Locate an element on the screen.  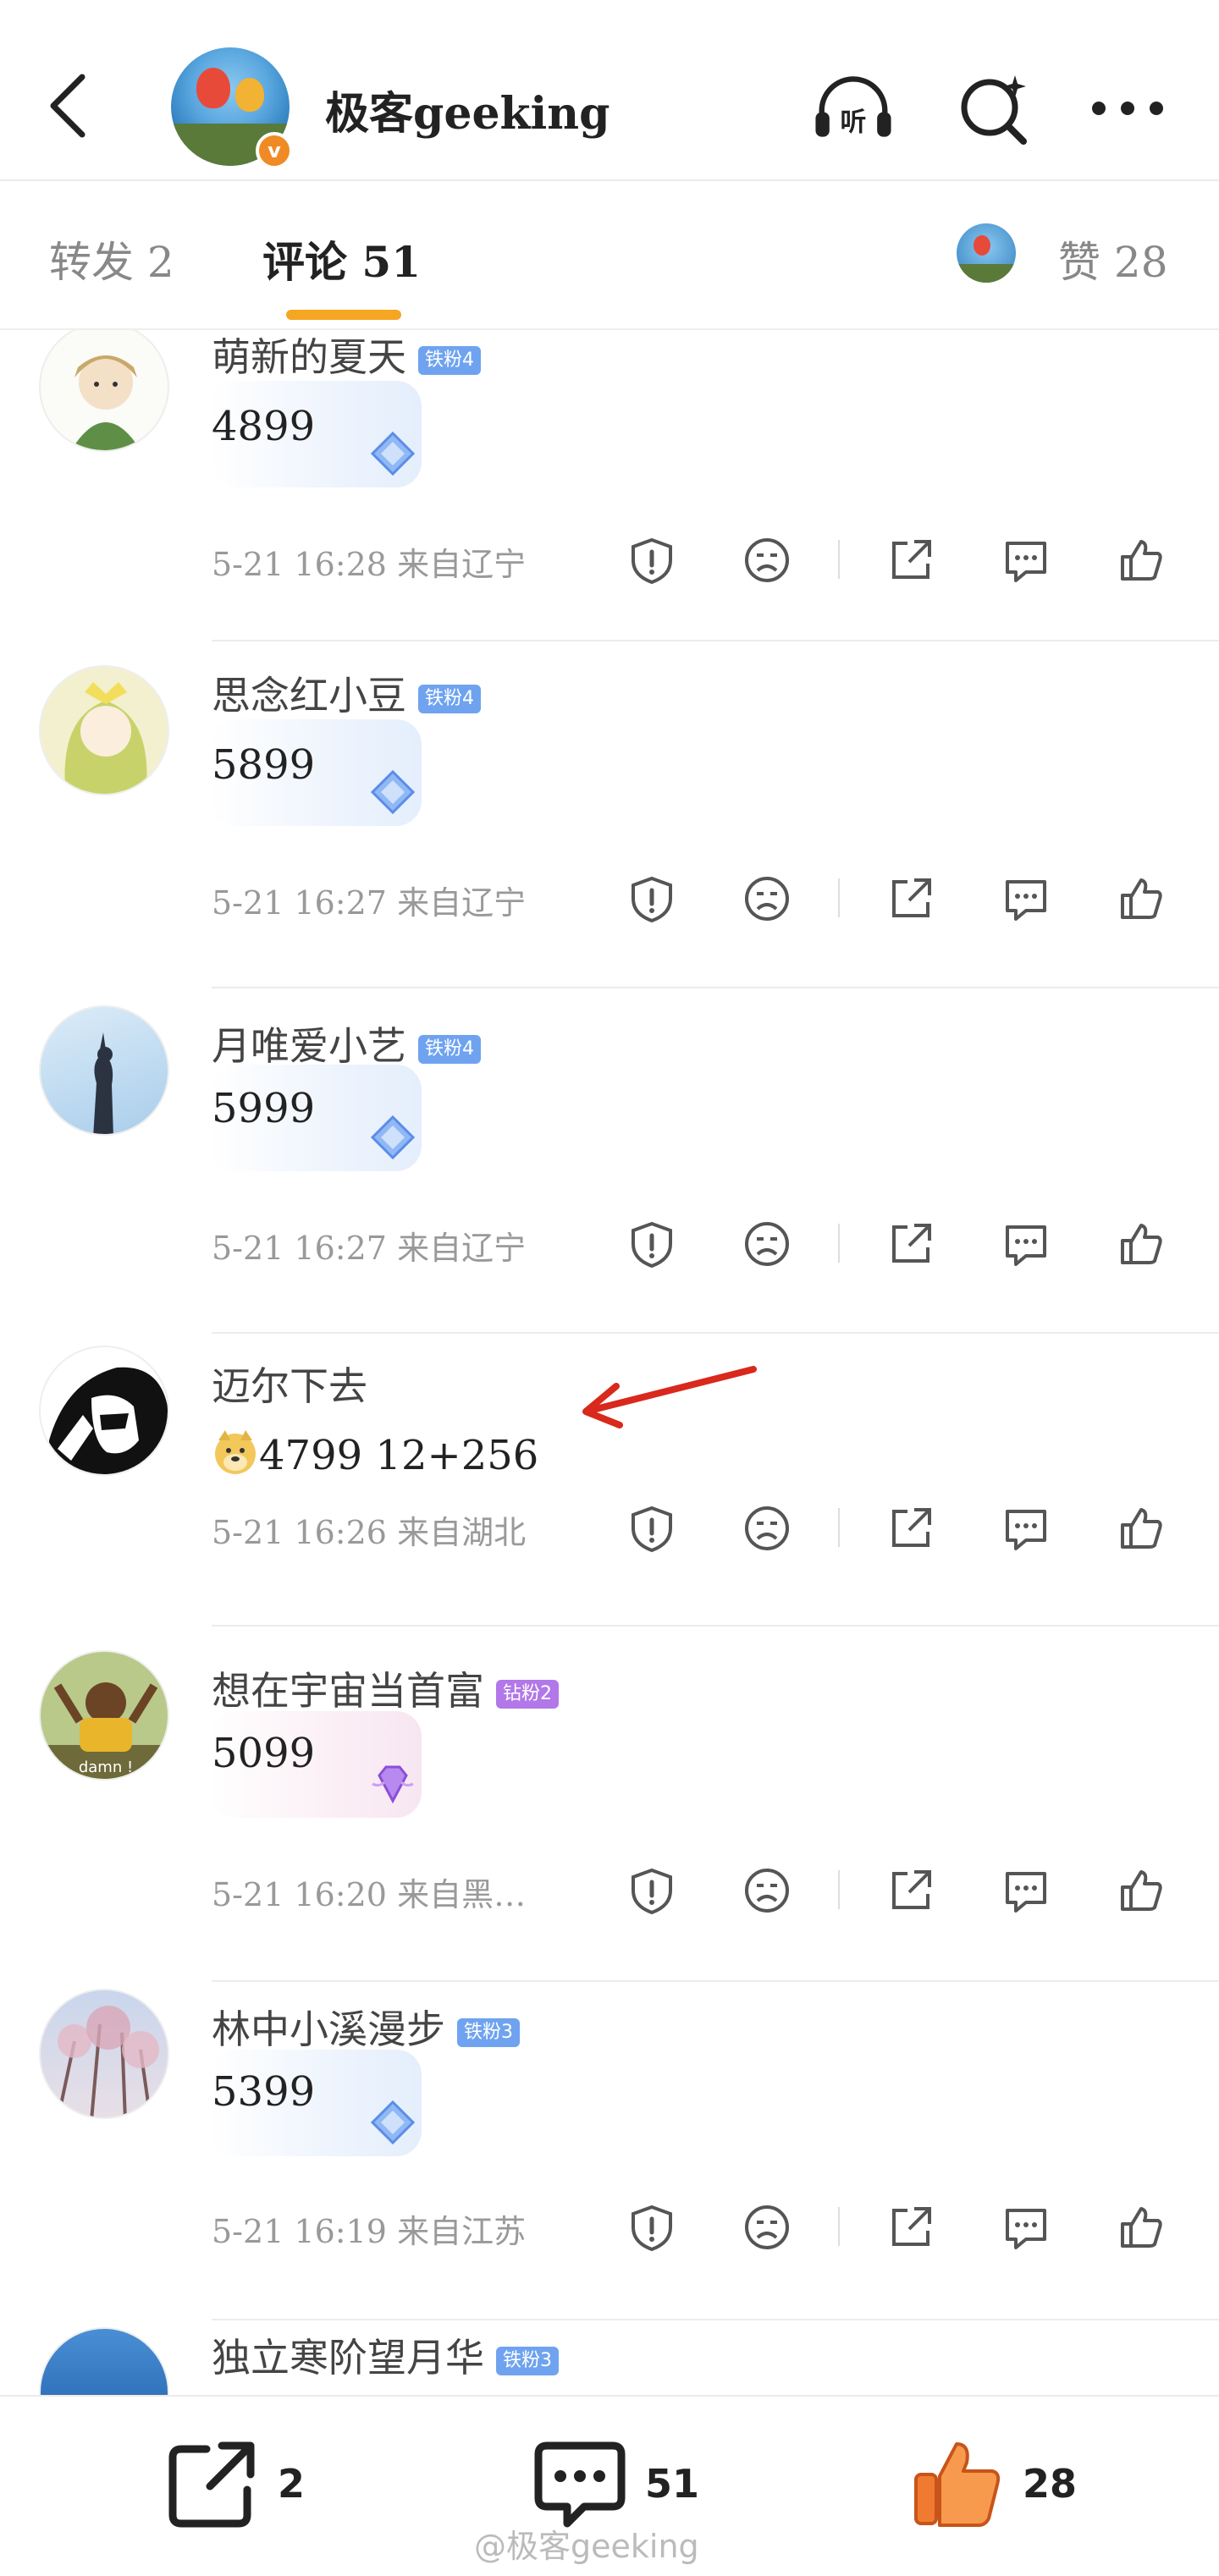
more-dots-icon is located at coordinates (1127, 108).